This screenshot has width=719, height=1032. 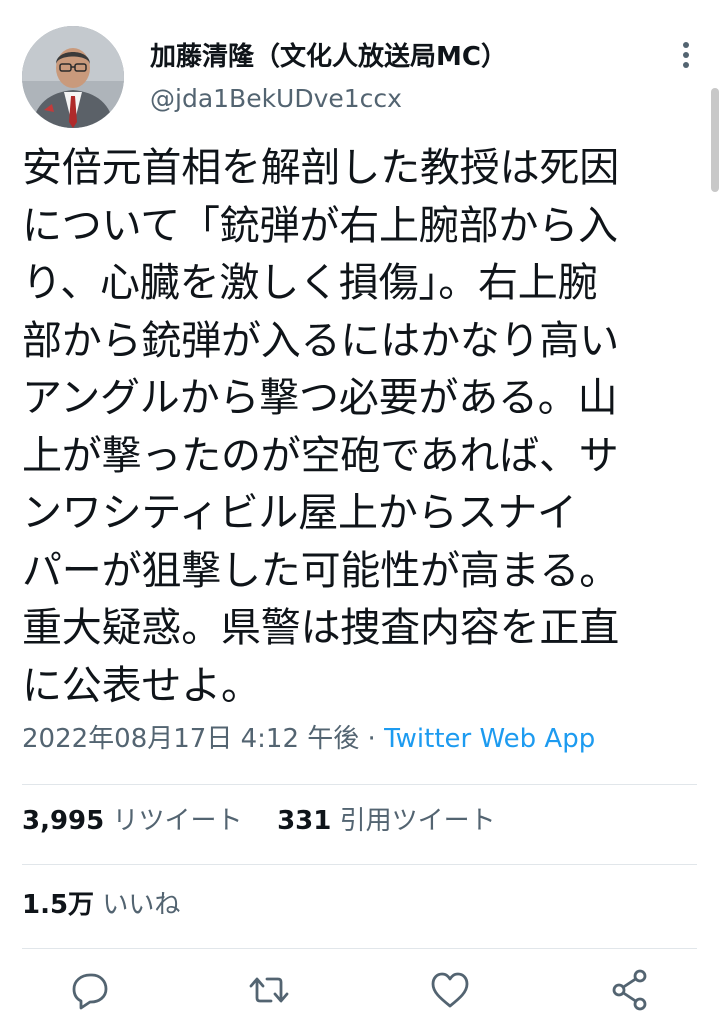 I want to click on avatar, so click(x=73, y=77).